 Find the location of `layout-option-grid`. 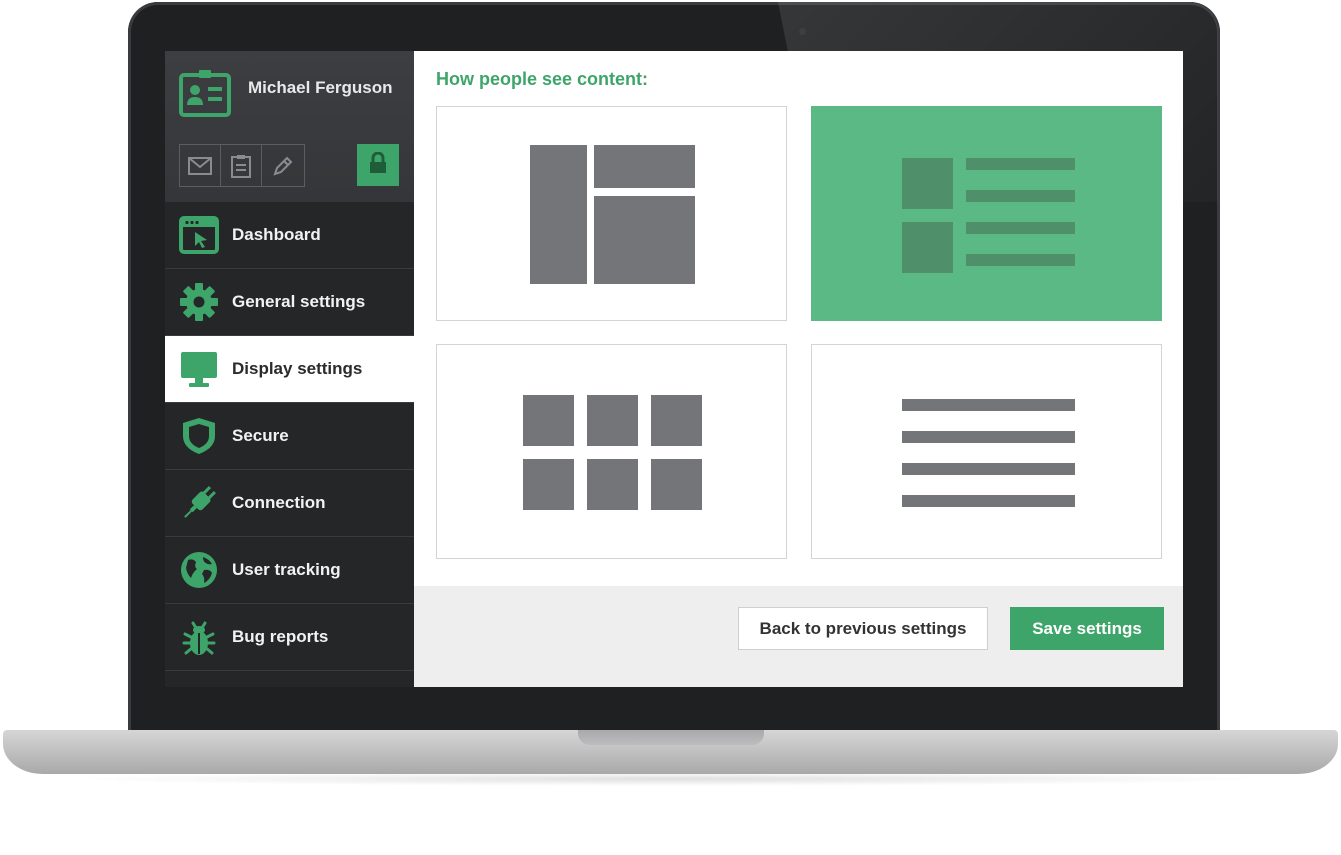

layout-option-grid is located at coordinates (611, 451).